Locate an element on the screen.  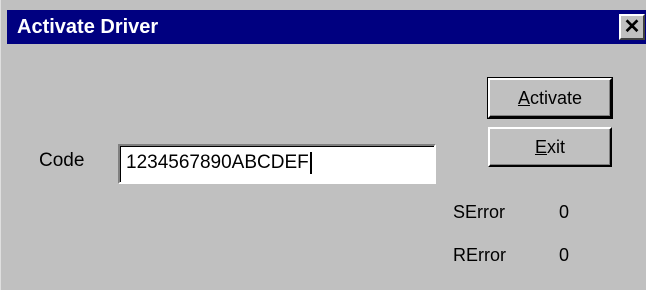
window-title: Activate Driver is located at coordinates (88, 27).